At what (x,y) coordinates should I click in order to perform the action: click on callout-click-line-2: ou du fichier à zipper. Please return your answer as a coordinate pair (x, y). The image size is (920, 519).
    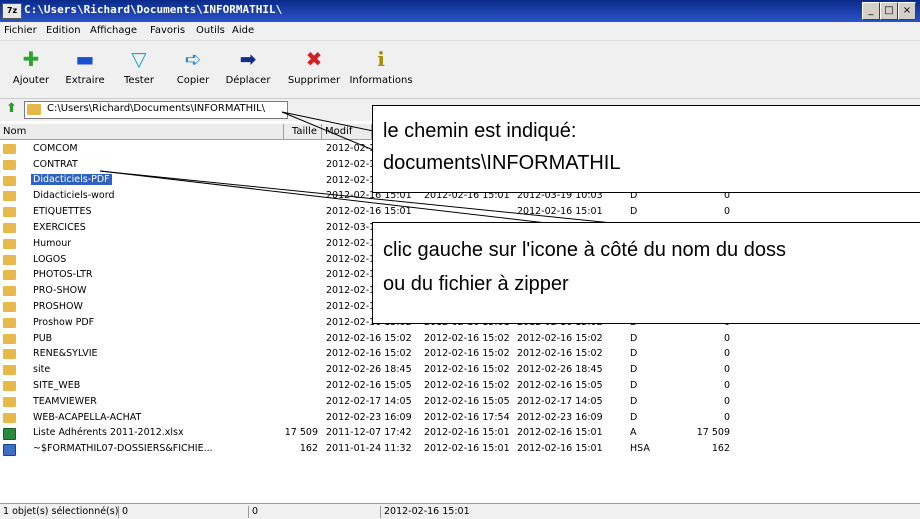
    Looking at the image, I should click on (476, 284).